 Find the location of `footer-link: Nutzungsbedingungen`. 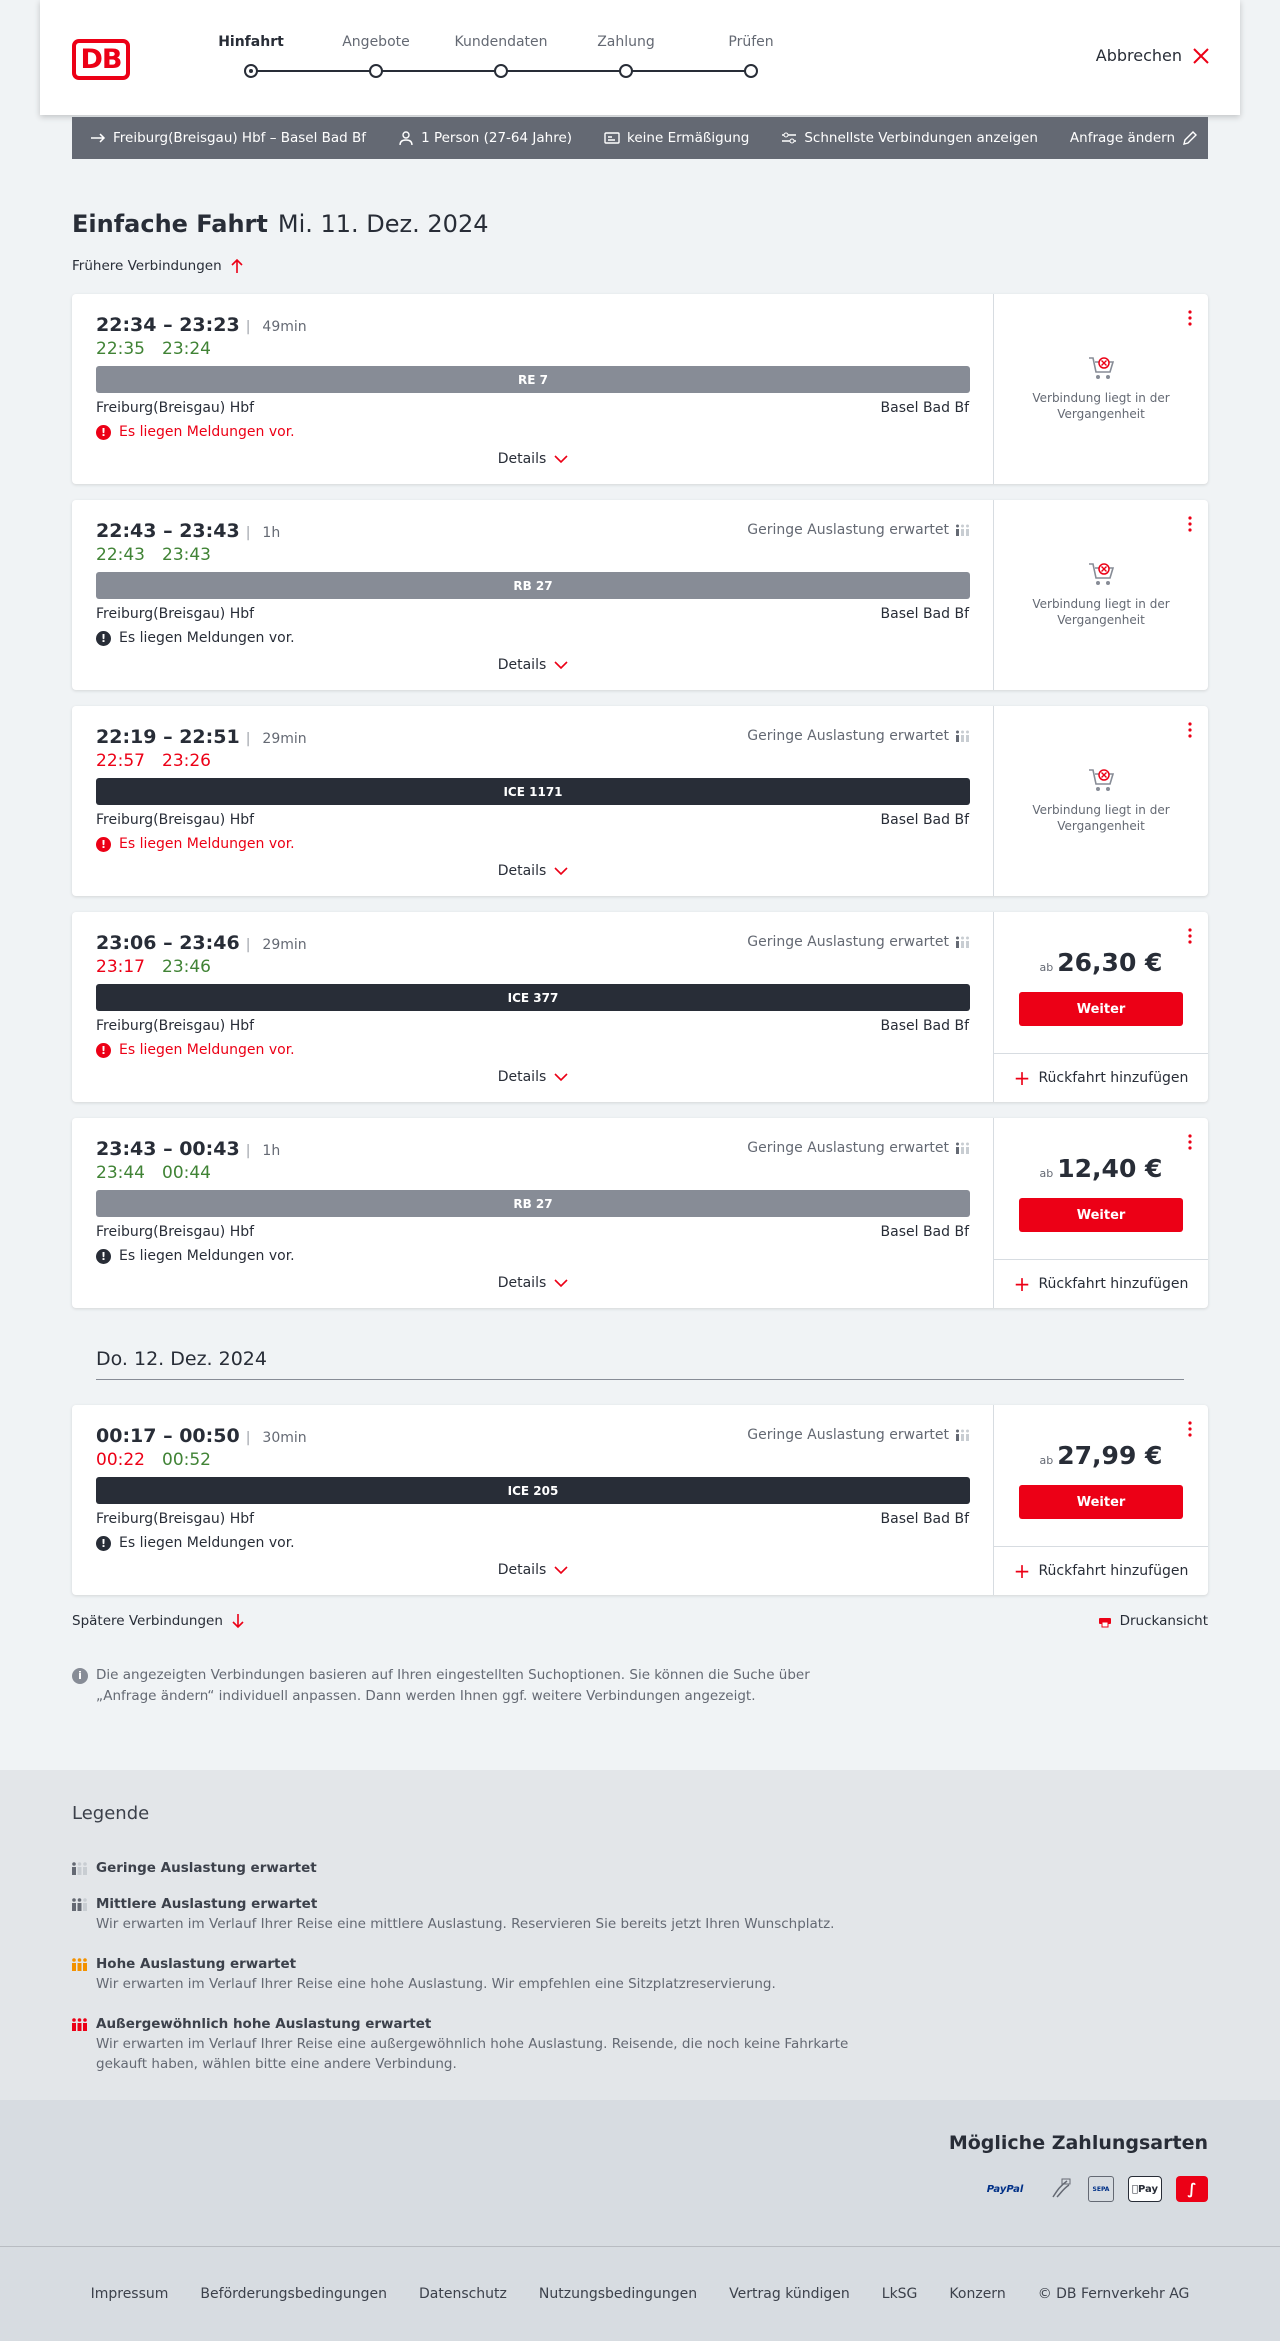

footer-link: Nutzungsbedingungen is located at coordinates (618, 2294).